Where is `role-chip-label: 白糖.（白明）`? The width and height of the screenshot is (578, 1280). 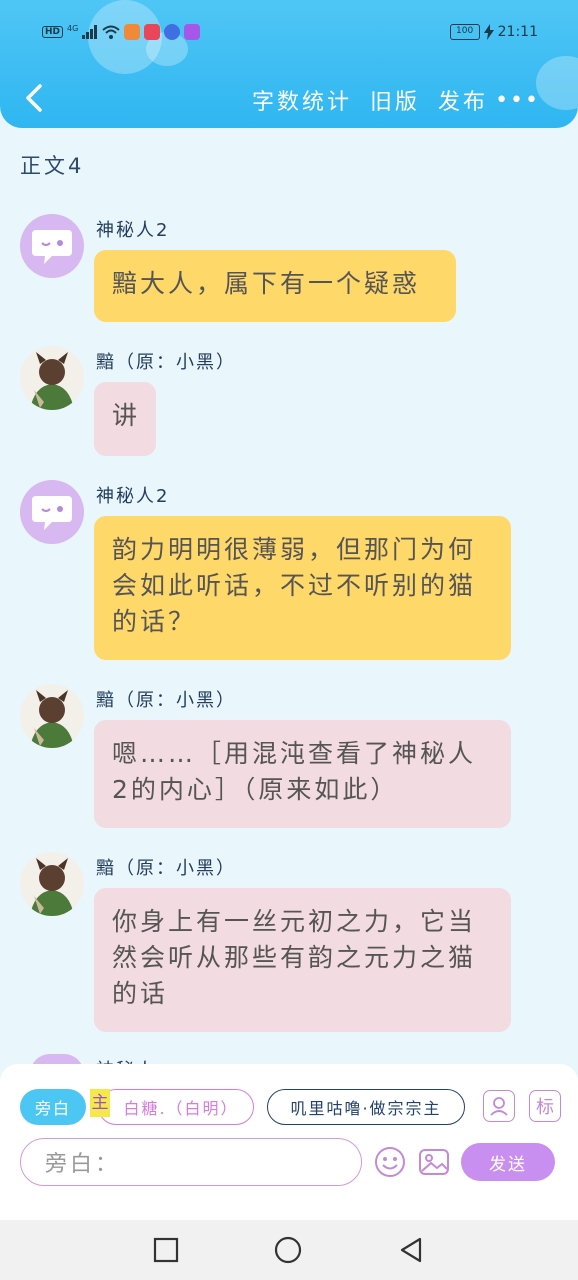
role-chip-label: 白糖.（白明） is located at coordinates (181, 1108).